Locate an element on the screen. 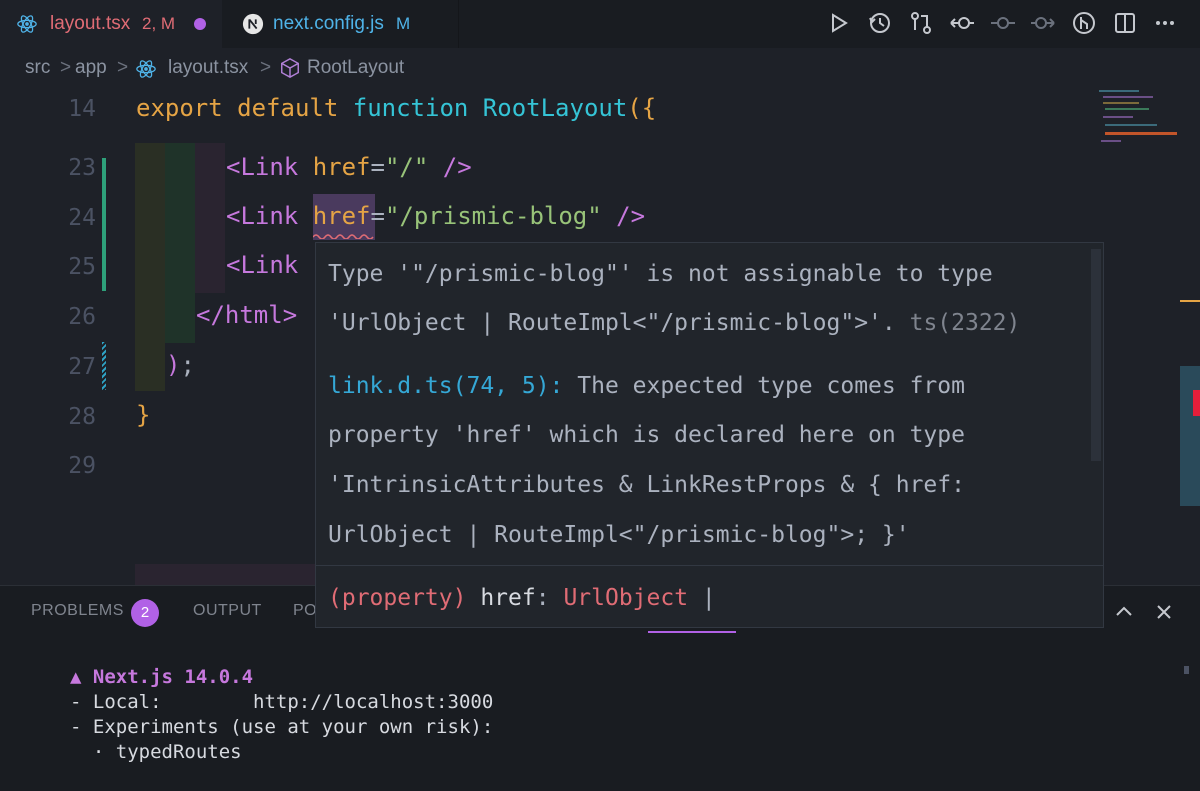 This screenshot has width=1200, height=791. close-panel-icon is located at coordinates (1164, 612).